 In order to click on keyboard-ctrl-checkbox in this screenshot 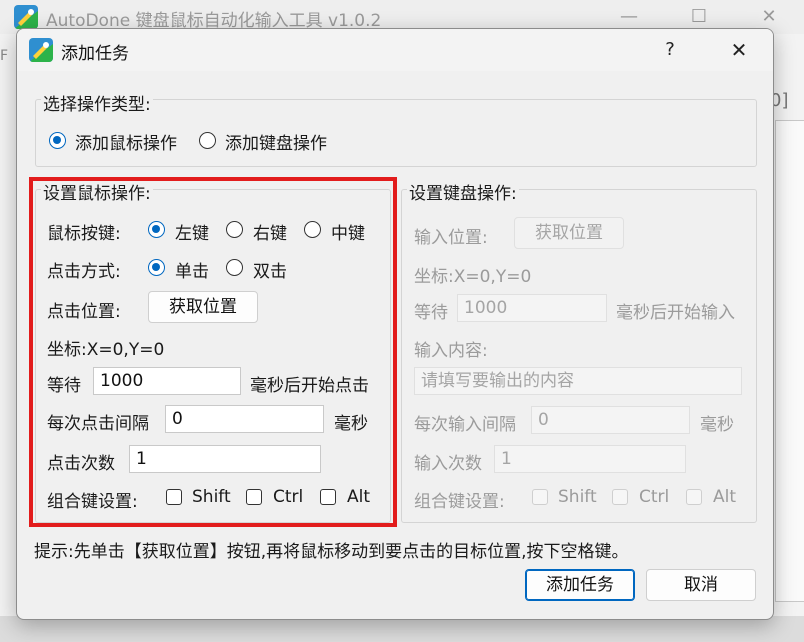, I will do `click(620, 497)`.